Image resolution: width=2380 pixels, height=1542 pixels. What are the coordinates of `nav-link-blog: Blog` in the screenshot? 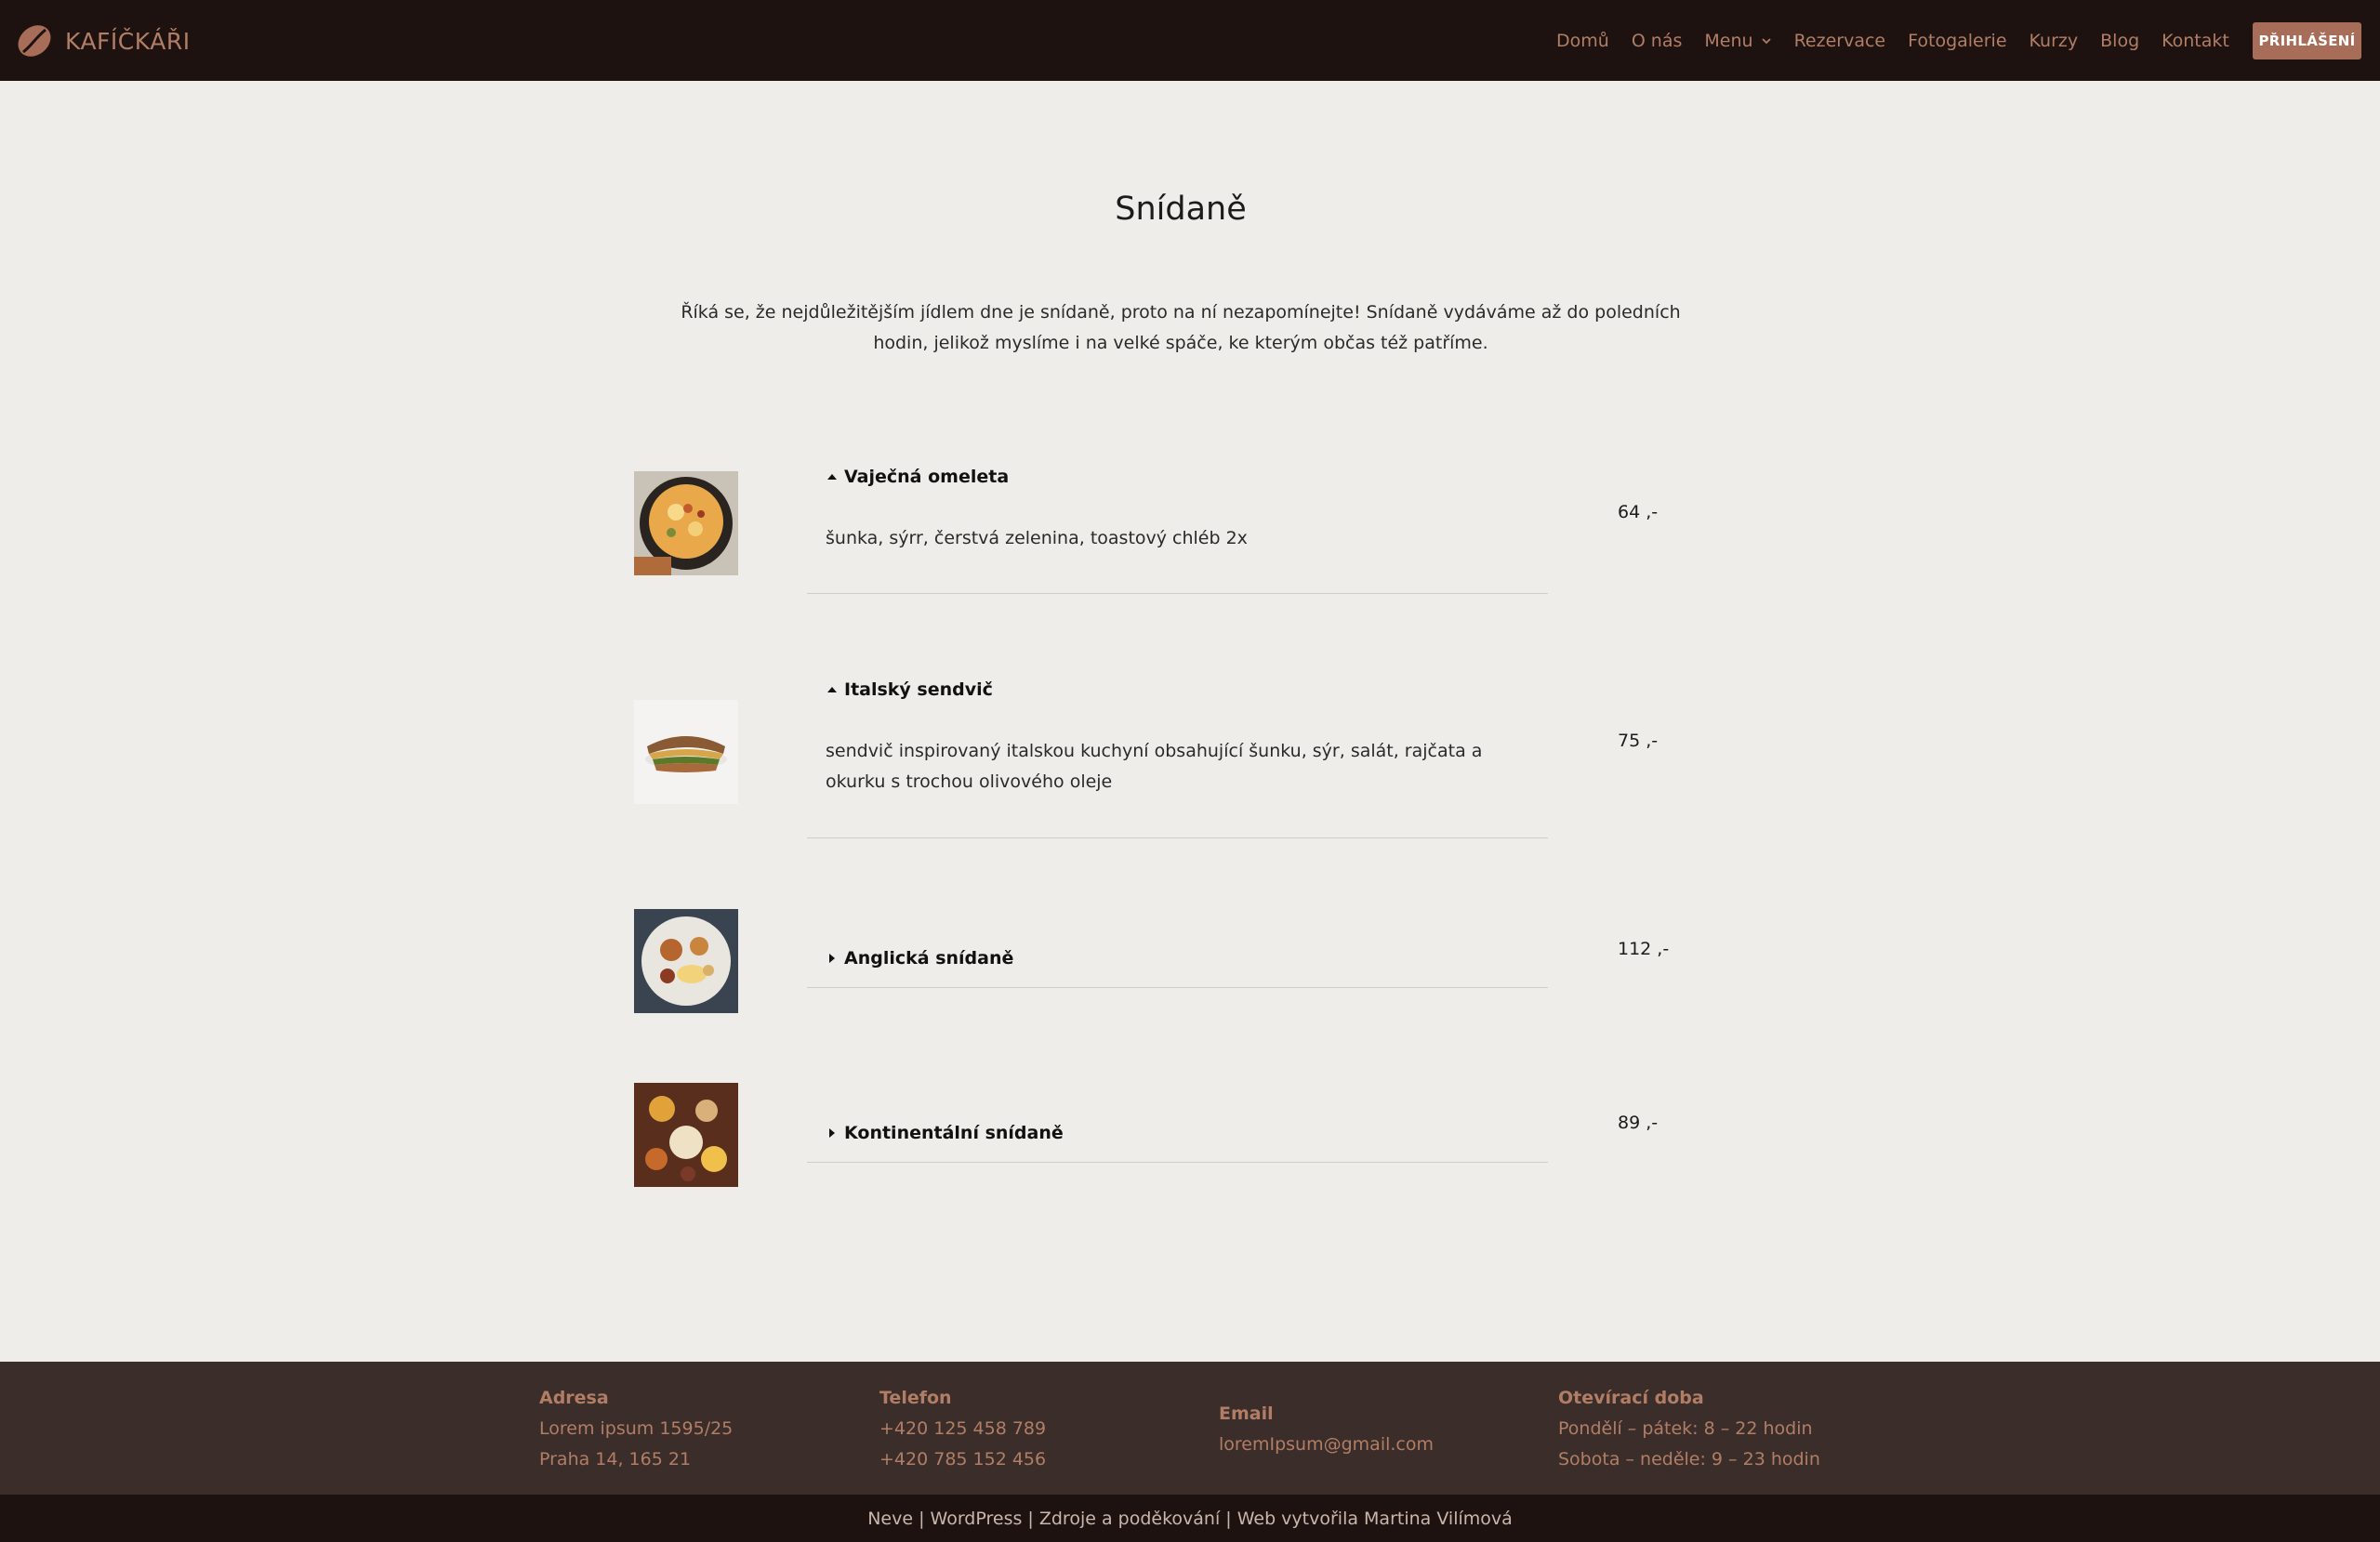 It's located at (2119, 41).